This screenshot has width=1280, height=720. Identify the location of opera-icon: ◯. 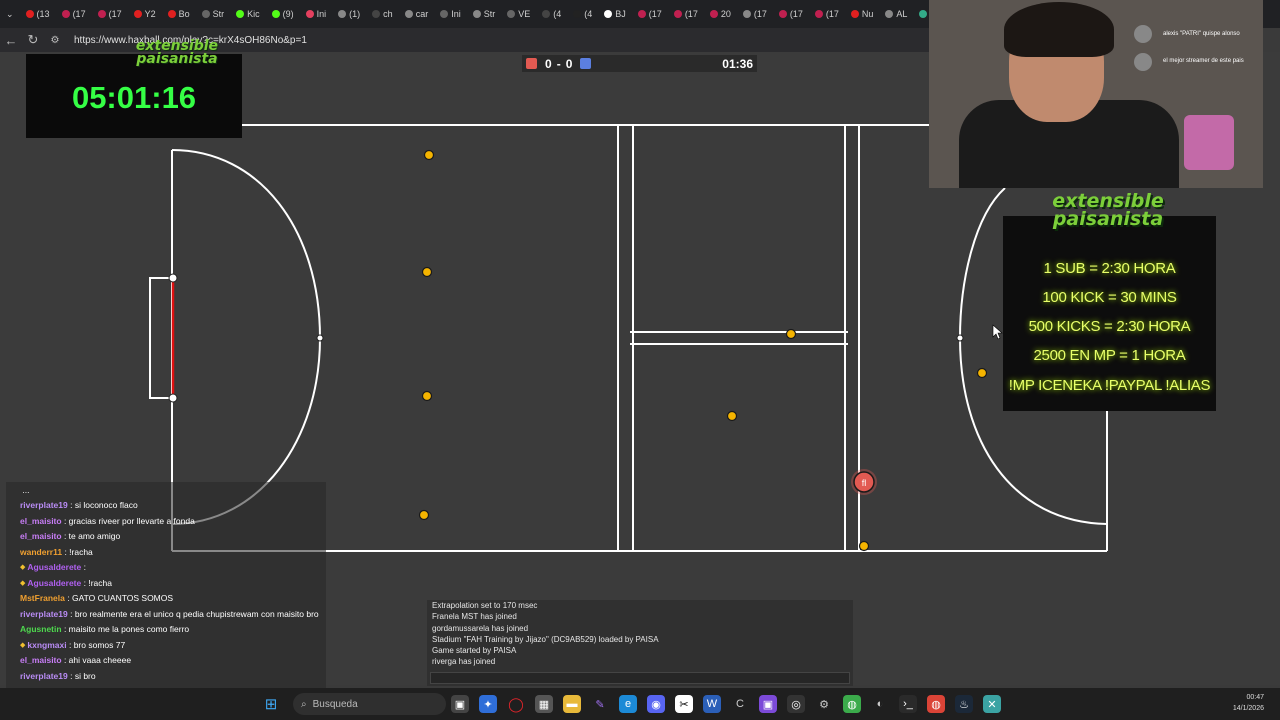
(516, 704).